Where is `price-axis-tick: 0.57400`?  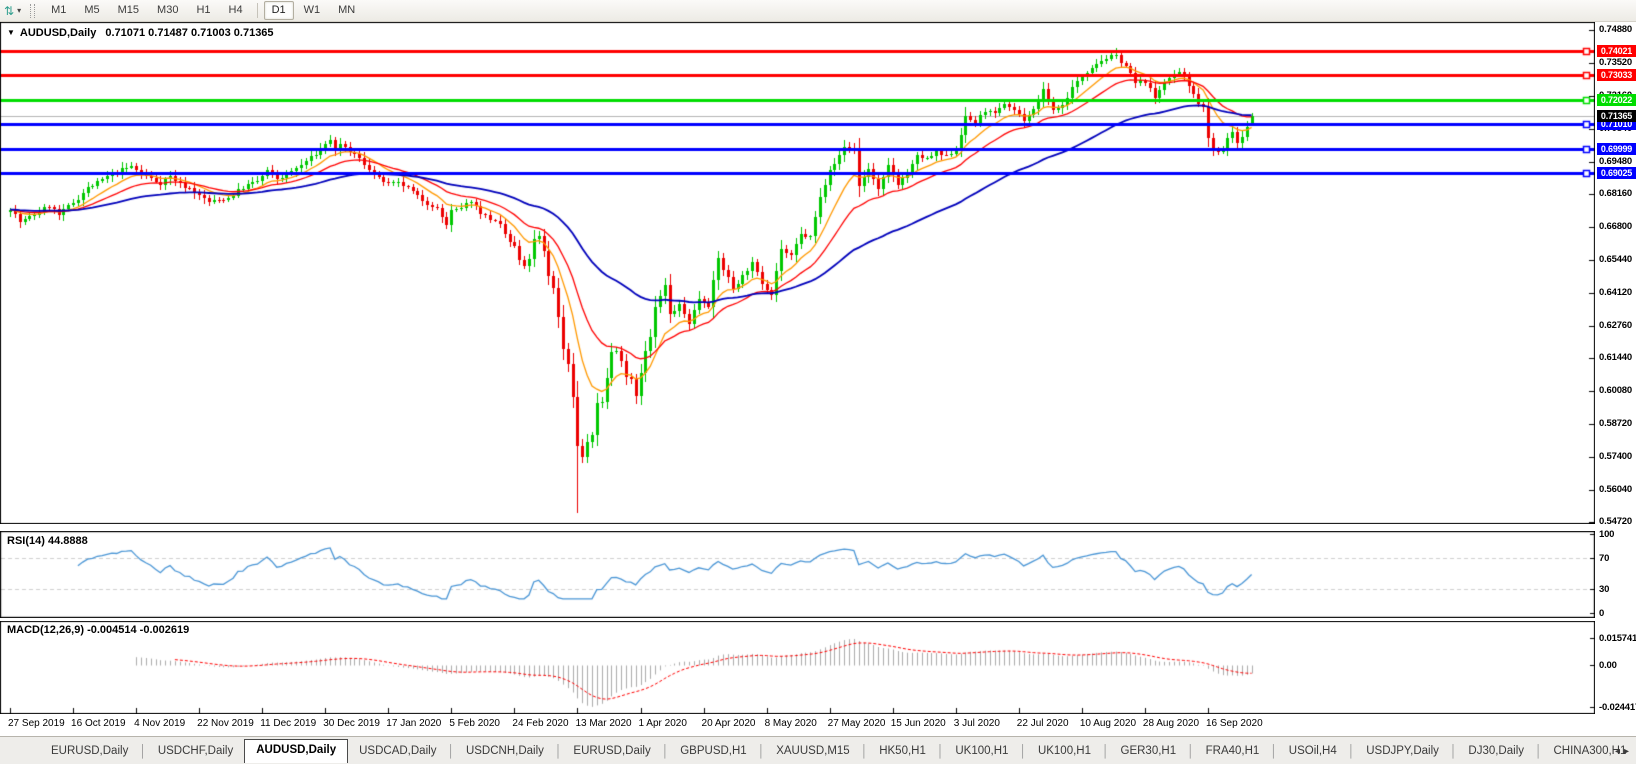
price-axis-tick: 0.57400 is located at coordinates (1615, 456).